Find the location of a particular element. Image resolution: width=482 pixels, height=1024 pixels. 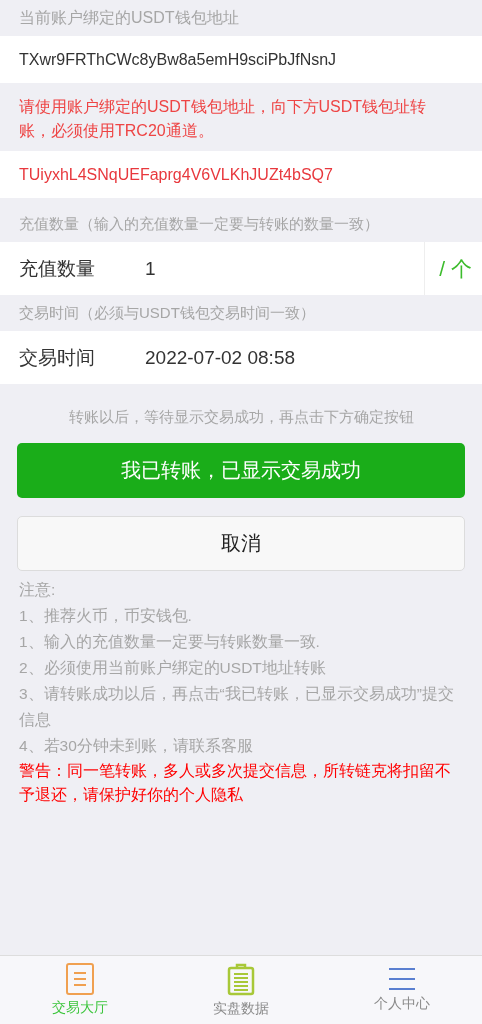

document-icon is located at coordinates (80, 979).